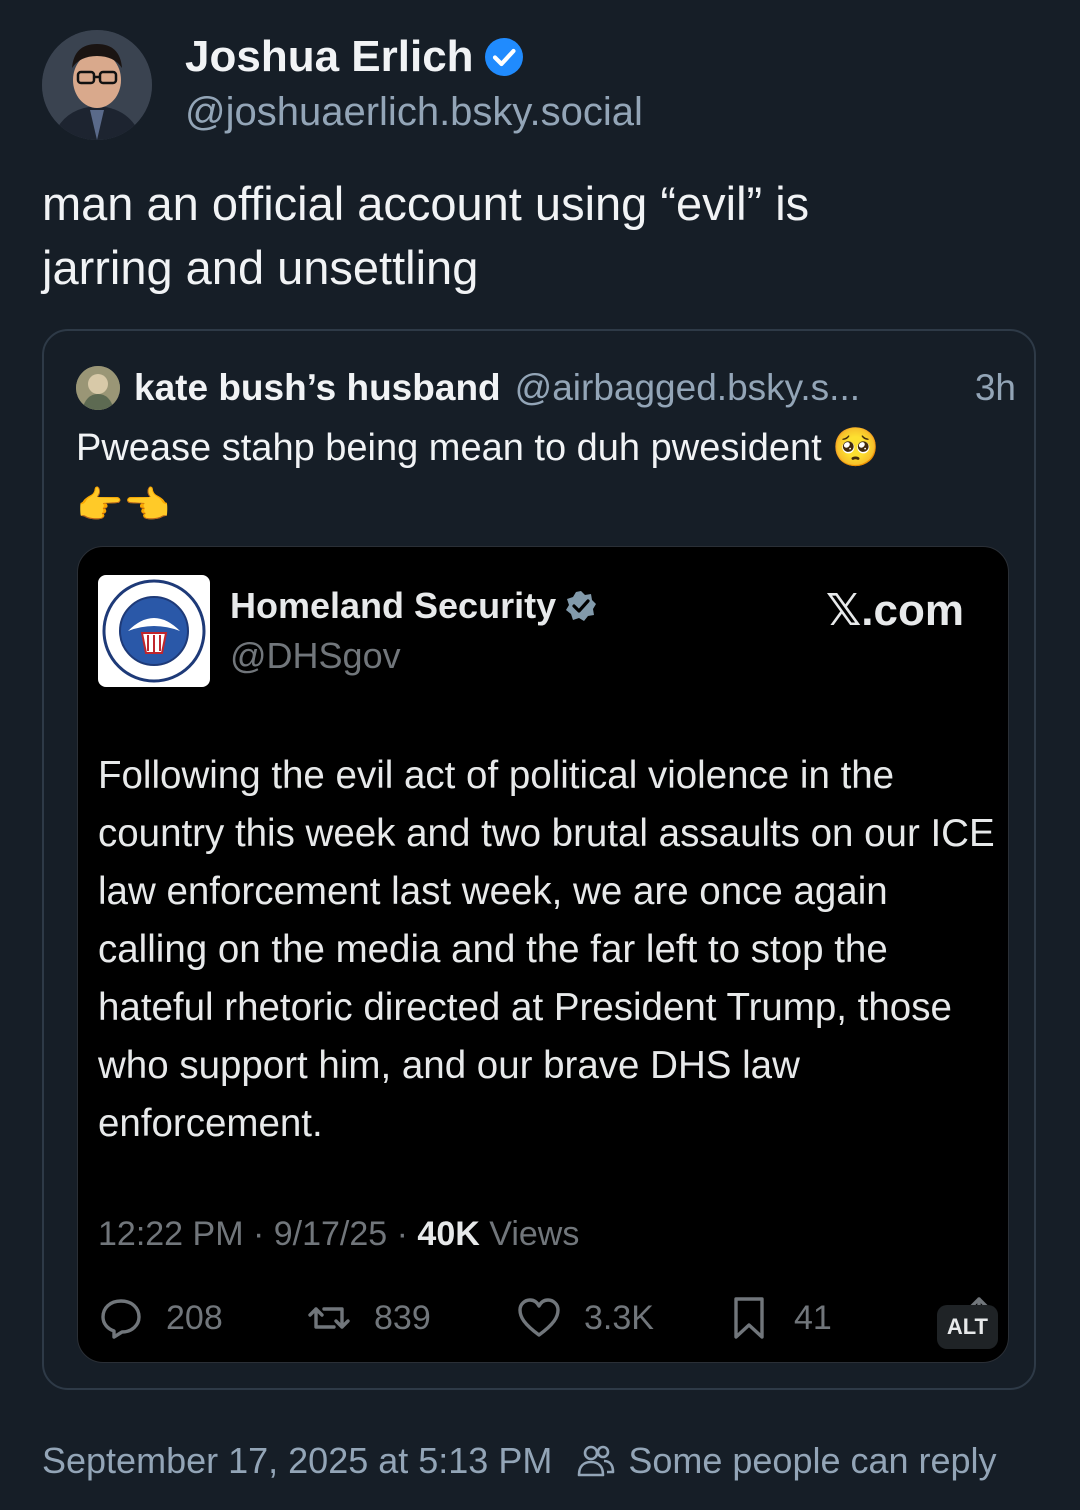 Image resolution: width=1080 pixels, height=1510 pixels. Describe the element at coordinates (619, 1317) in the screenshot. I see `like-count: 3.3K` at that location.